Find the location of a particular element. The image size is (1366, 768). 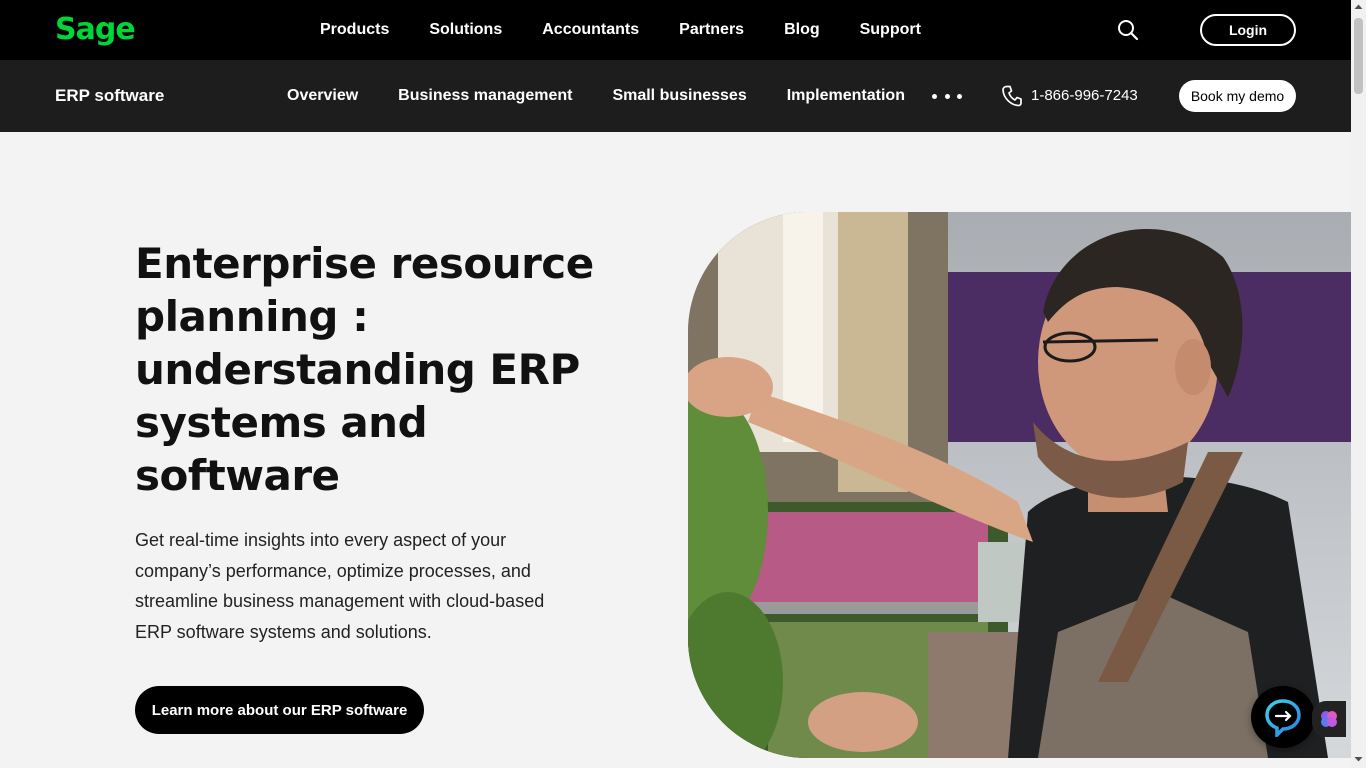

ai-assistant-badge is located at coordinates (1329, 719).